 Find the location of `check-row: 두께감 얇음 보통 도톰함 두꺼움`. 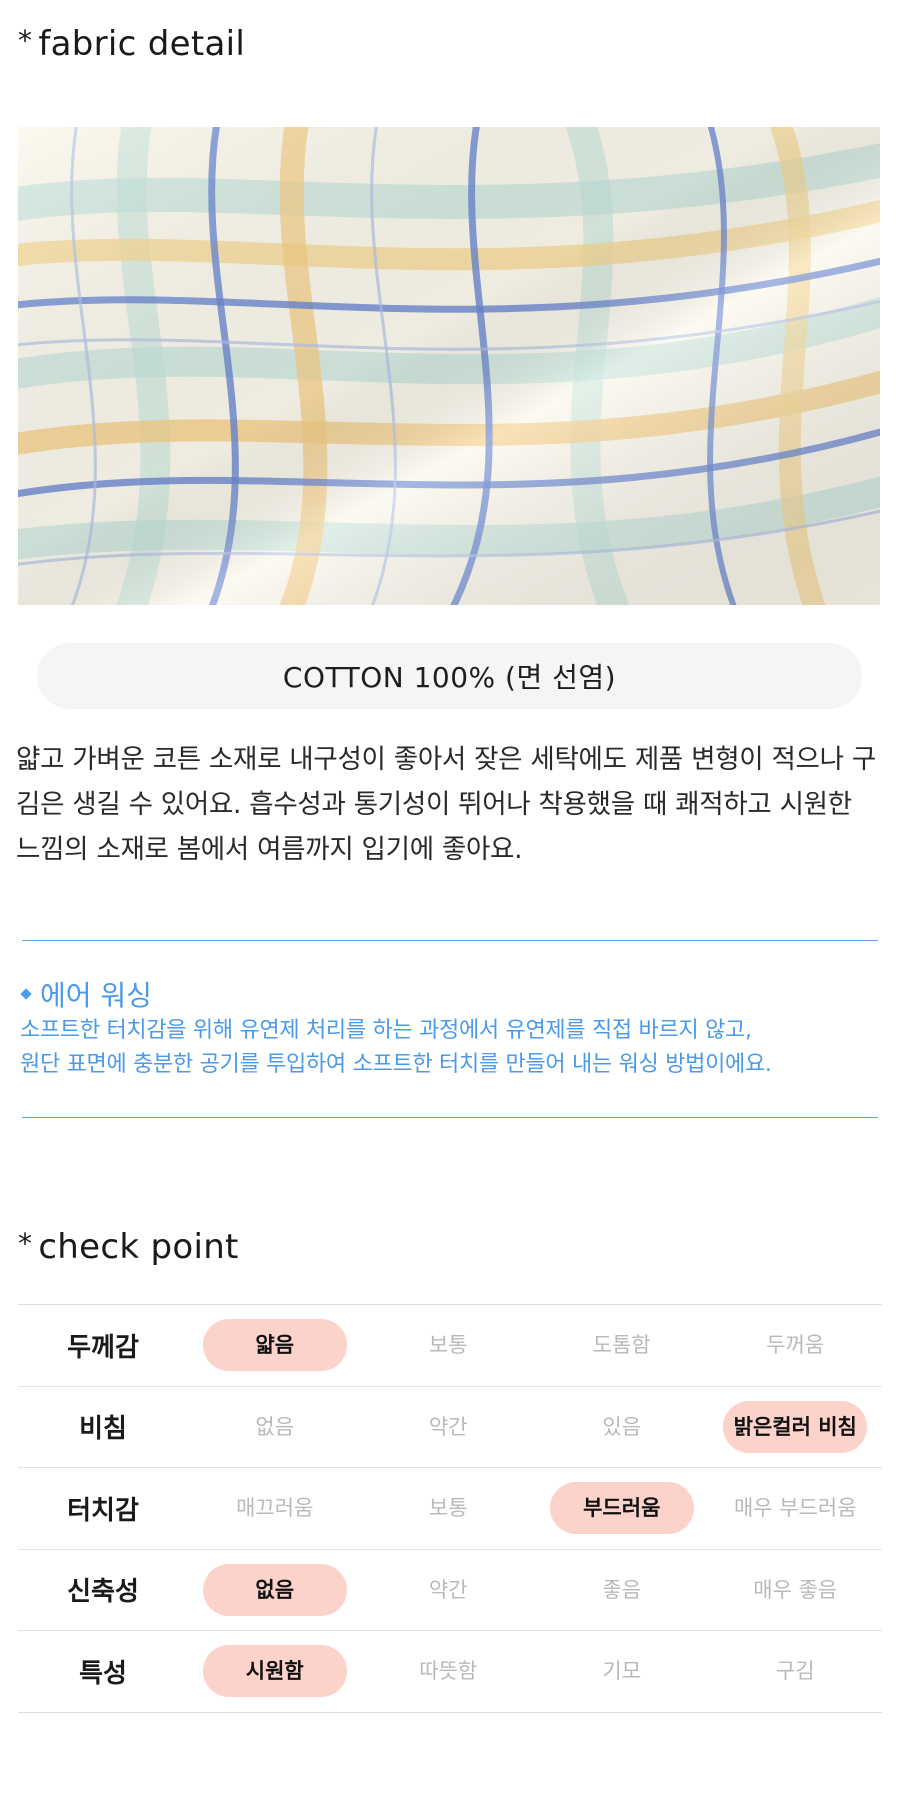

check-row: 두께감 얇음 보통 도톰함 두꺼움 is located at coordinates (450, 1346).